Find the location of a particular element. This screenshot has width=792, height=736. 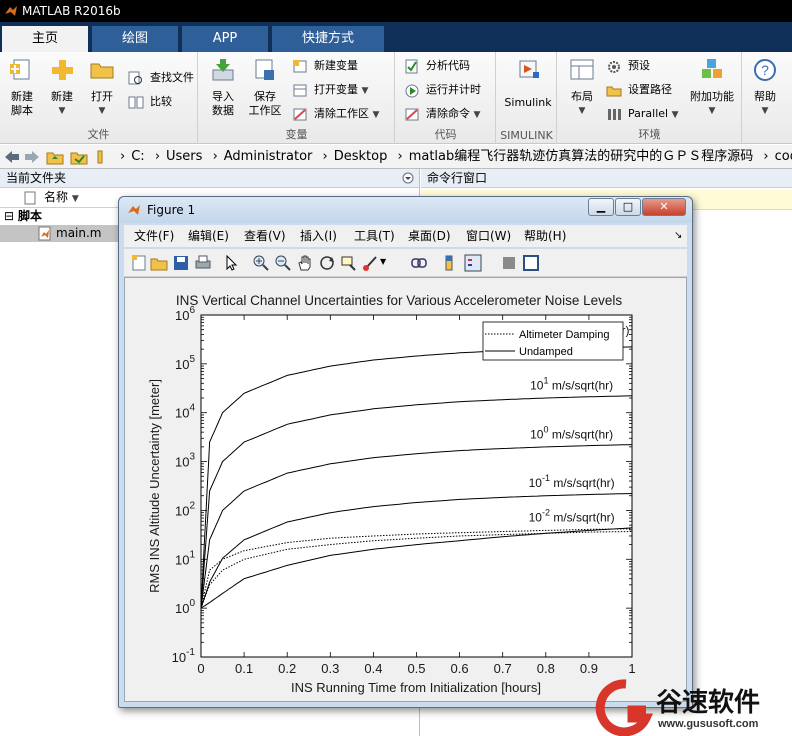

hide-plot-tools-icon is located at coordinates (509, 263).